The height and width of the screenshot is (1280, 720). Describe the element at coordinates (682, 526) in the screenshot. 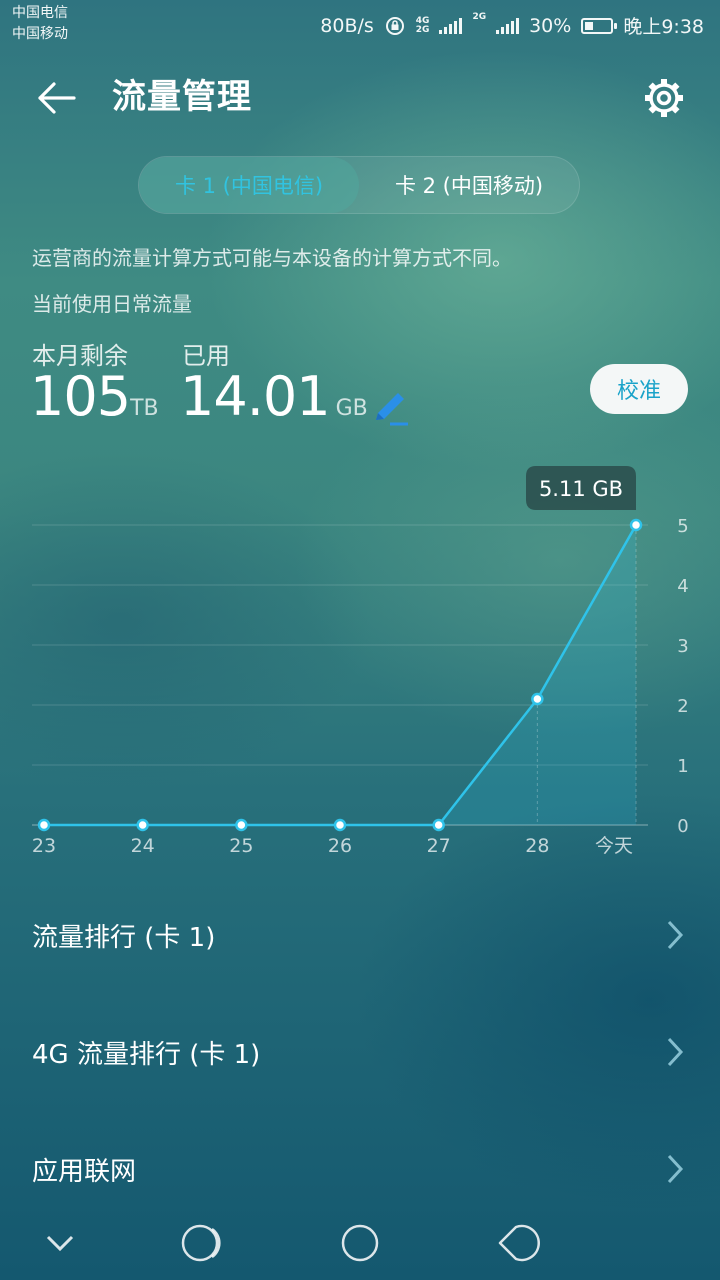

I see `y-tick-label: 5` at that location.